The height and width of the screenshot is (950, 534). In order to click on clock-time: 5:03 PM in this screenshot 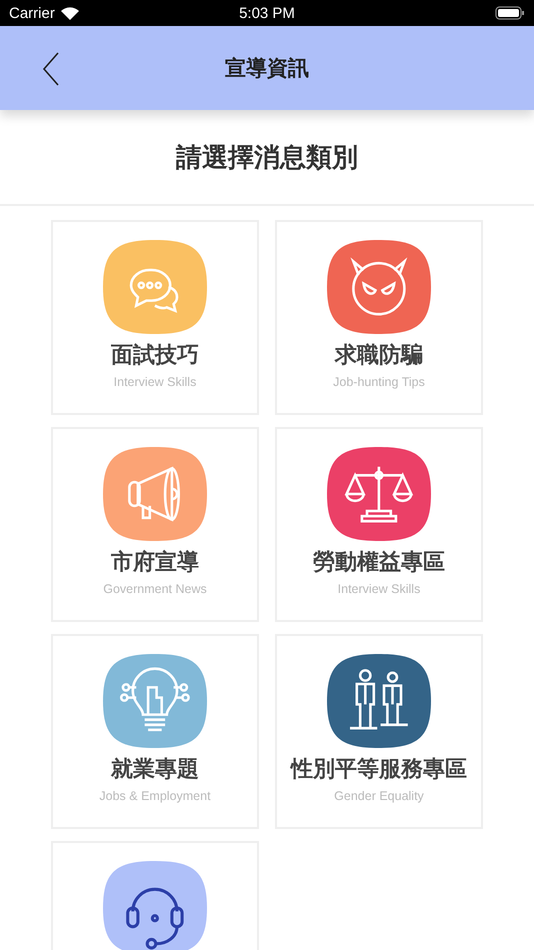, I will do `click(267, 13)`.